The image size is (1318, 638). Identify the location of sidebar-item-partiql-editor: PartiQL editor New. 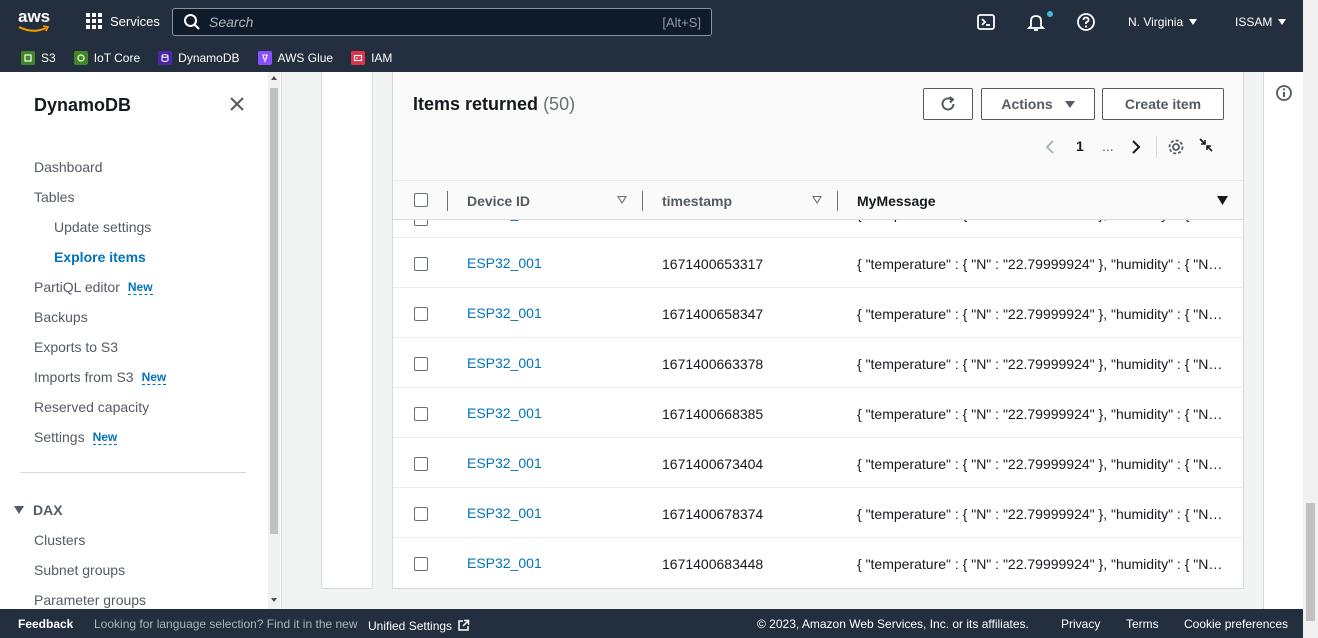
(93, 287).